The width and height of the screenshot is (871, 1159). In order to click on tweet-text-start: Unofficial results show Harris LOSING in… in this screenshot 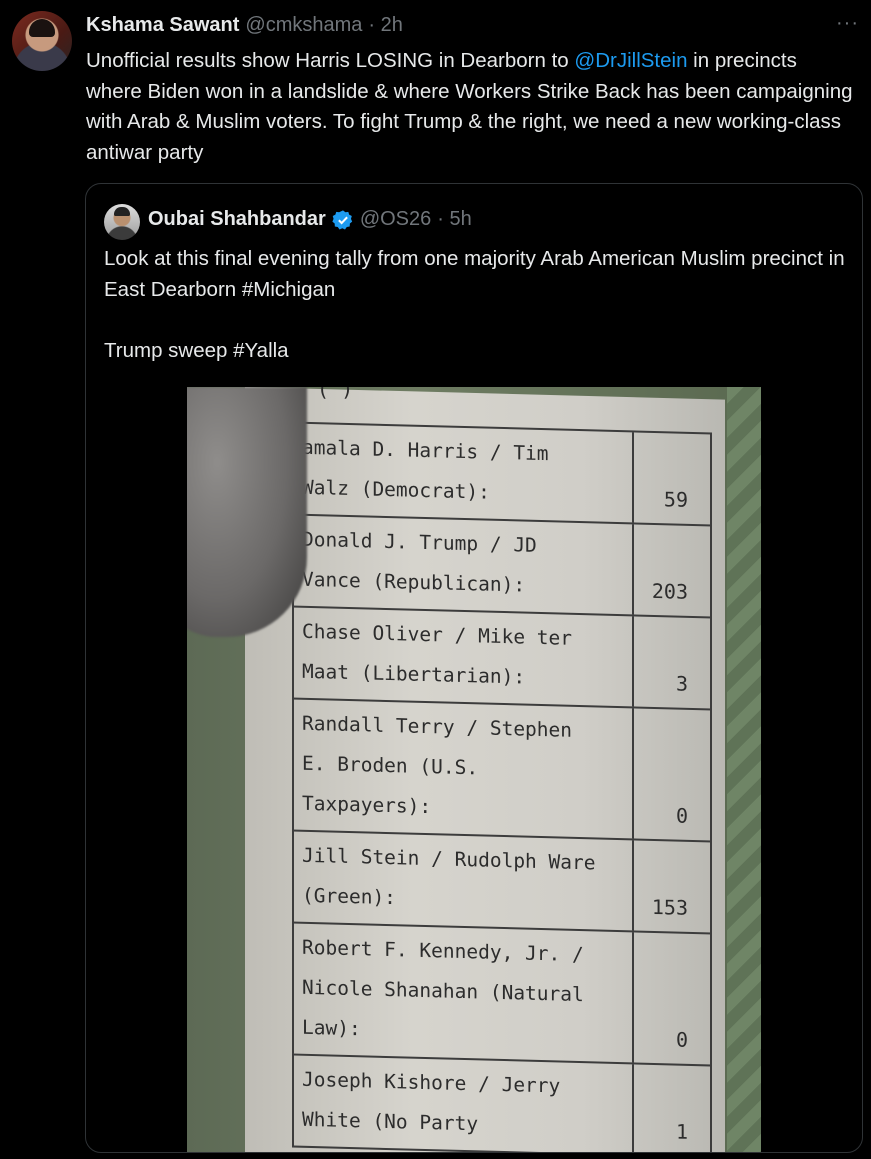, I will do `click(330, 60)`.